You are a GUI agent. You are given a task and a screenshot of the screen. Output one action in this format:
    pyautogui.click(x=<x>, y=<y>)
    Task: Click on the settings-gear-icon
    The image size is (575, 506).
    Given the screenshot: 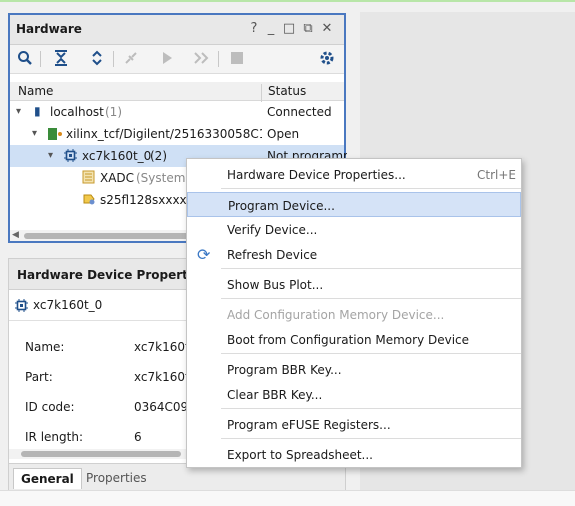 What is the action you would take?
    pyautogui.click(x=327, y=59)
    